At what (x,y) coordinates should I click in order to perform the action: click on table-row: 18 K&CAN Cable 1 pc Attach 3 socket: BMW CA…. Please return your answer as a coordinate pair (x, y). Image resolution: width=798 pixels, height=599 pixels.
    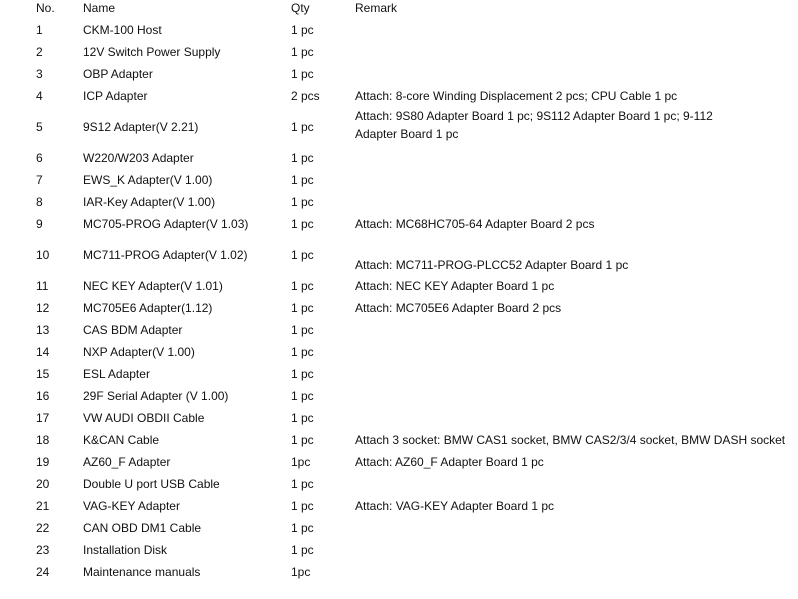
    Looking at the image, I should click on (399, 440).